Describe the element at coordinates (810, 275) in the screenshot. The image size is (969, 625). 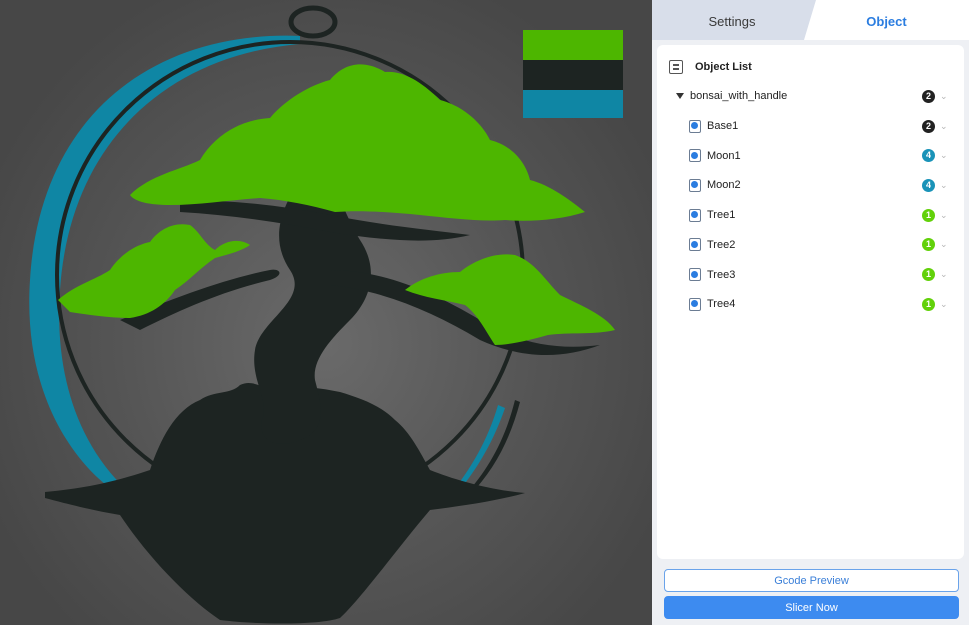
I see `object-row-tree3: Tree3 1 ⌄` at that location.